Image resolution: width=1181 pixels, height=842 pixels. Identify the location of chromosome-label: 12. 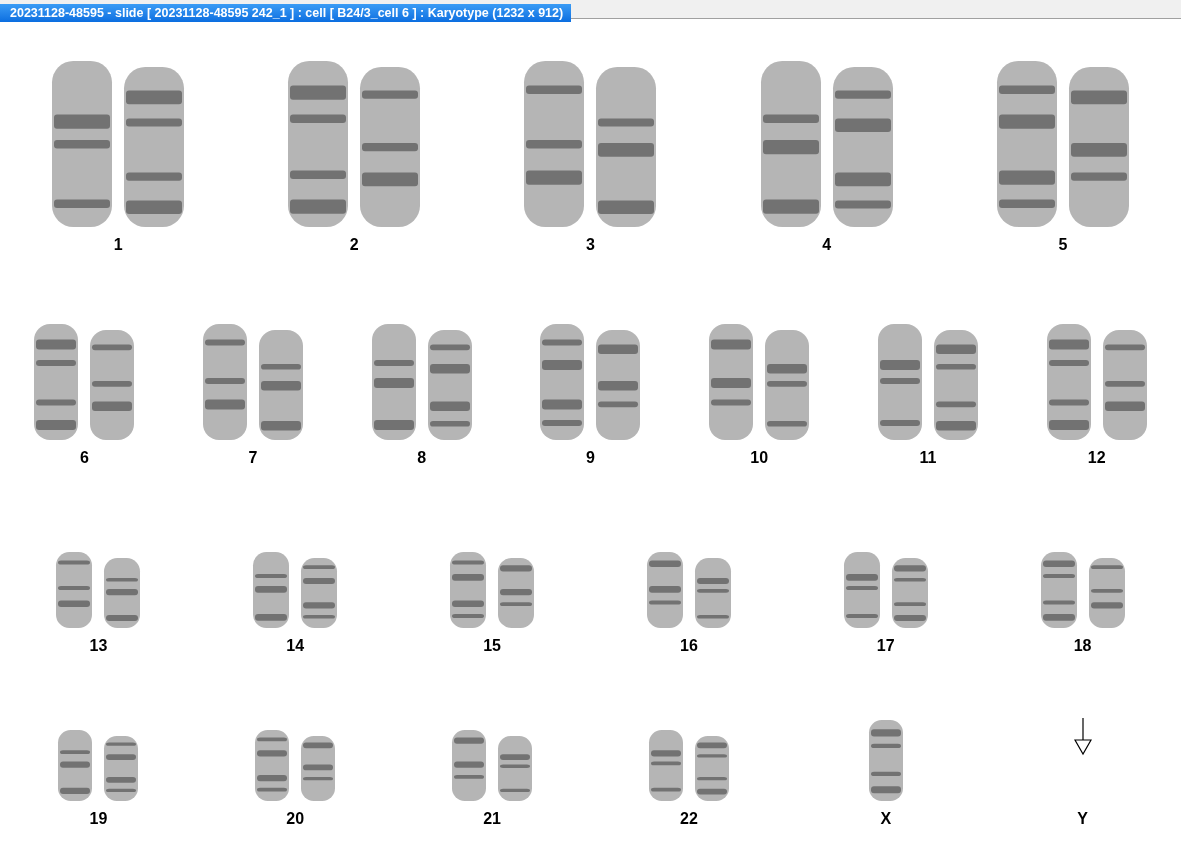
(1096, 458).